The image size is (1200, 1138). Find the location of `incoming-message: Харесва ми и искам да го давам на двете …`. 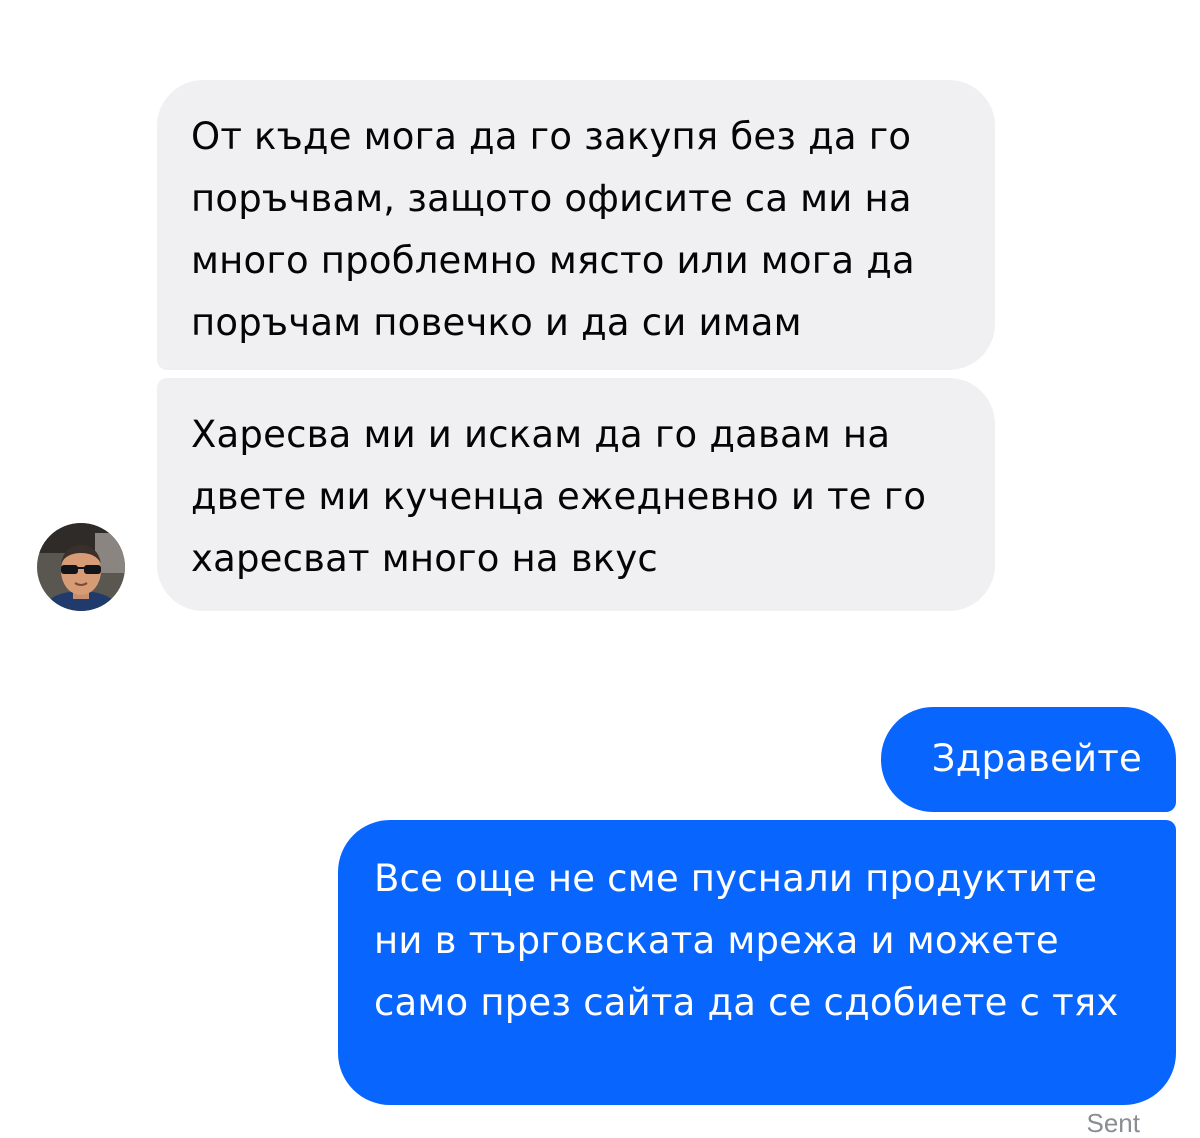

incoming-message: Харесва ми и искам да го давам на двете … is located at coordinates (576, 494).